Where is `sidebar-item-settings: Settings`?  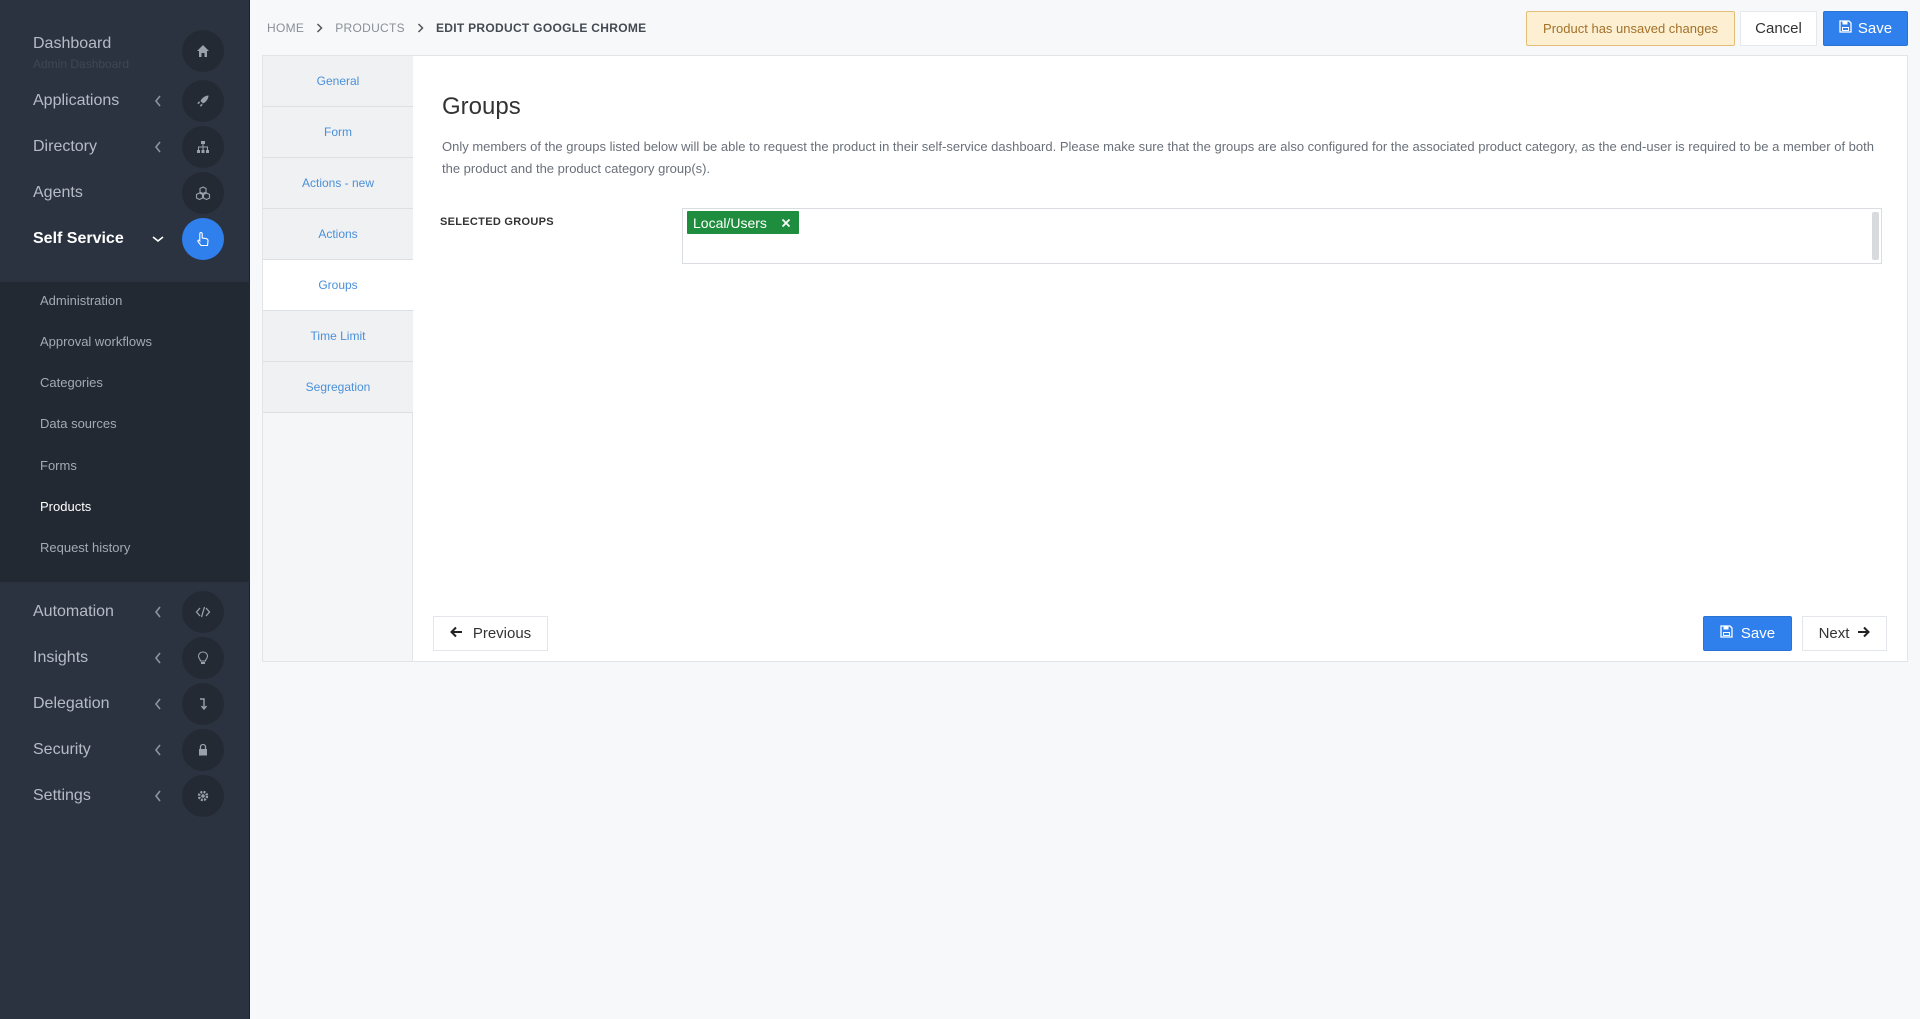 sidebar-item-settings: Settings is located at coordinates (125, 796).